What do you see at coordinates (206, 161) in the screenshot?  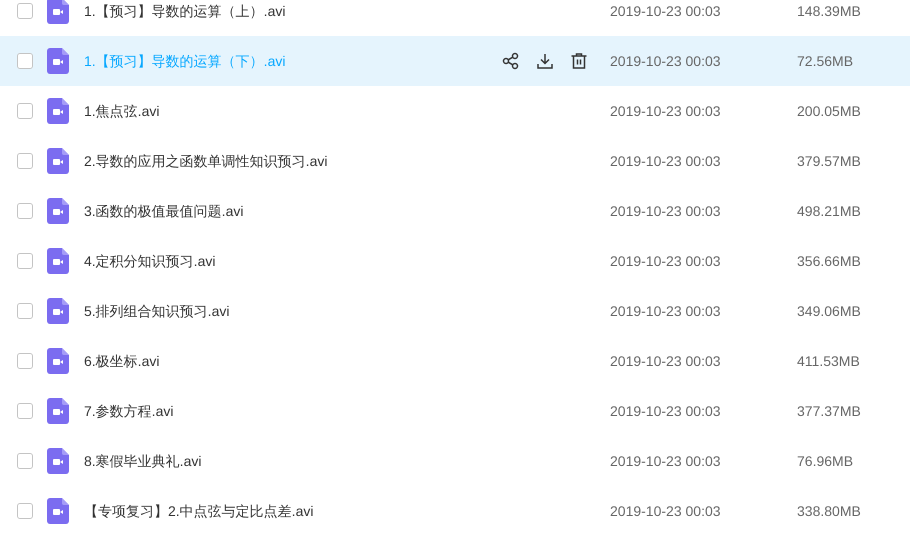 I see `file-name: 2.导数的应用之函数单调性知识预习.avi` at bounding box center [206, 161].